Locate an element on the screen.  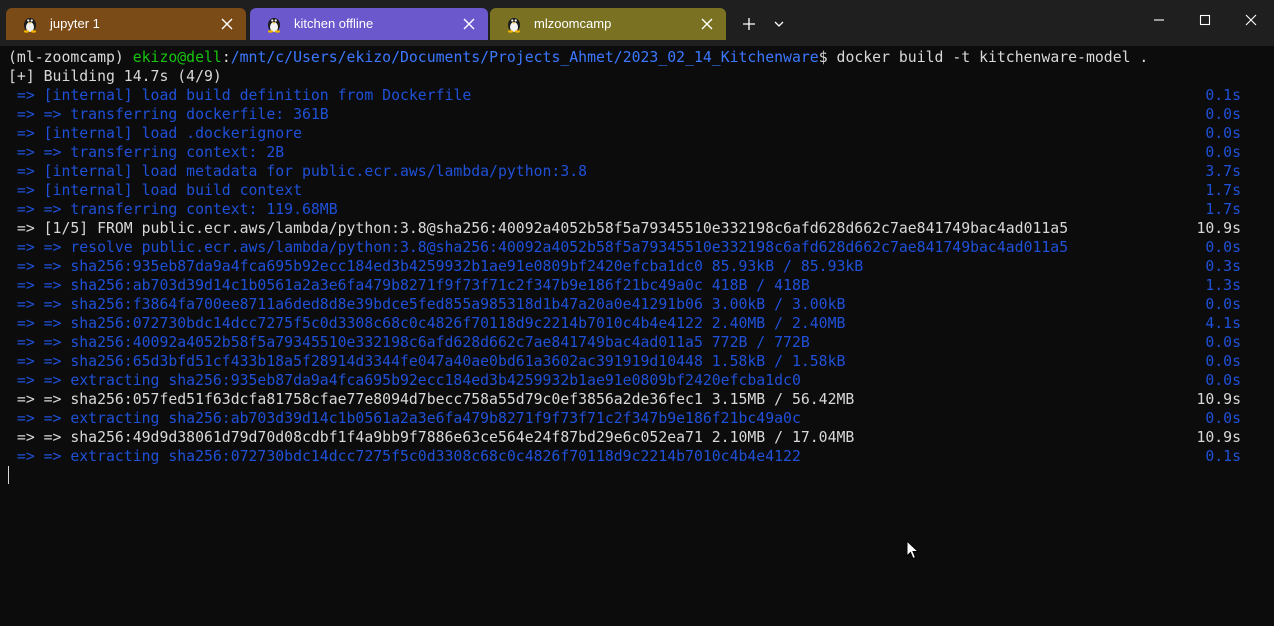
tab-bar: jupyter 1 kitchen offline mlzoomcamp is located at coordinates (637, 23).